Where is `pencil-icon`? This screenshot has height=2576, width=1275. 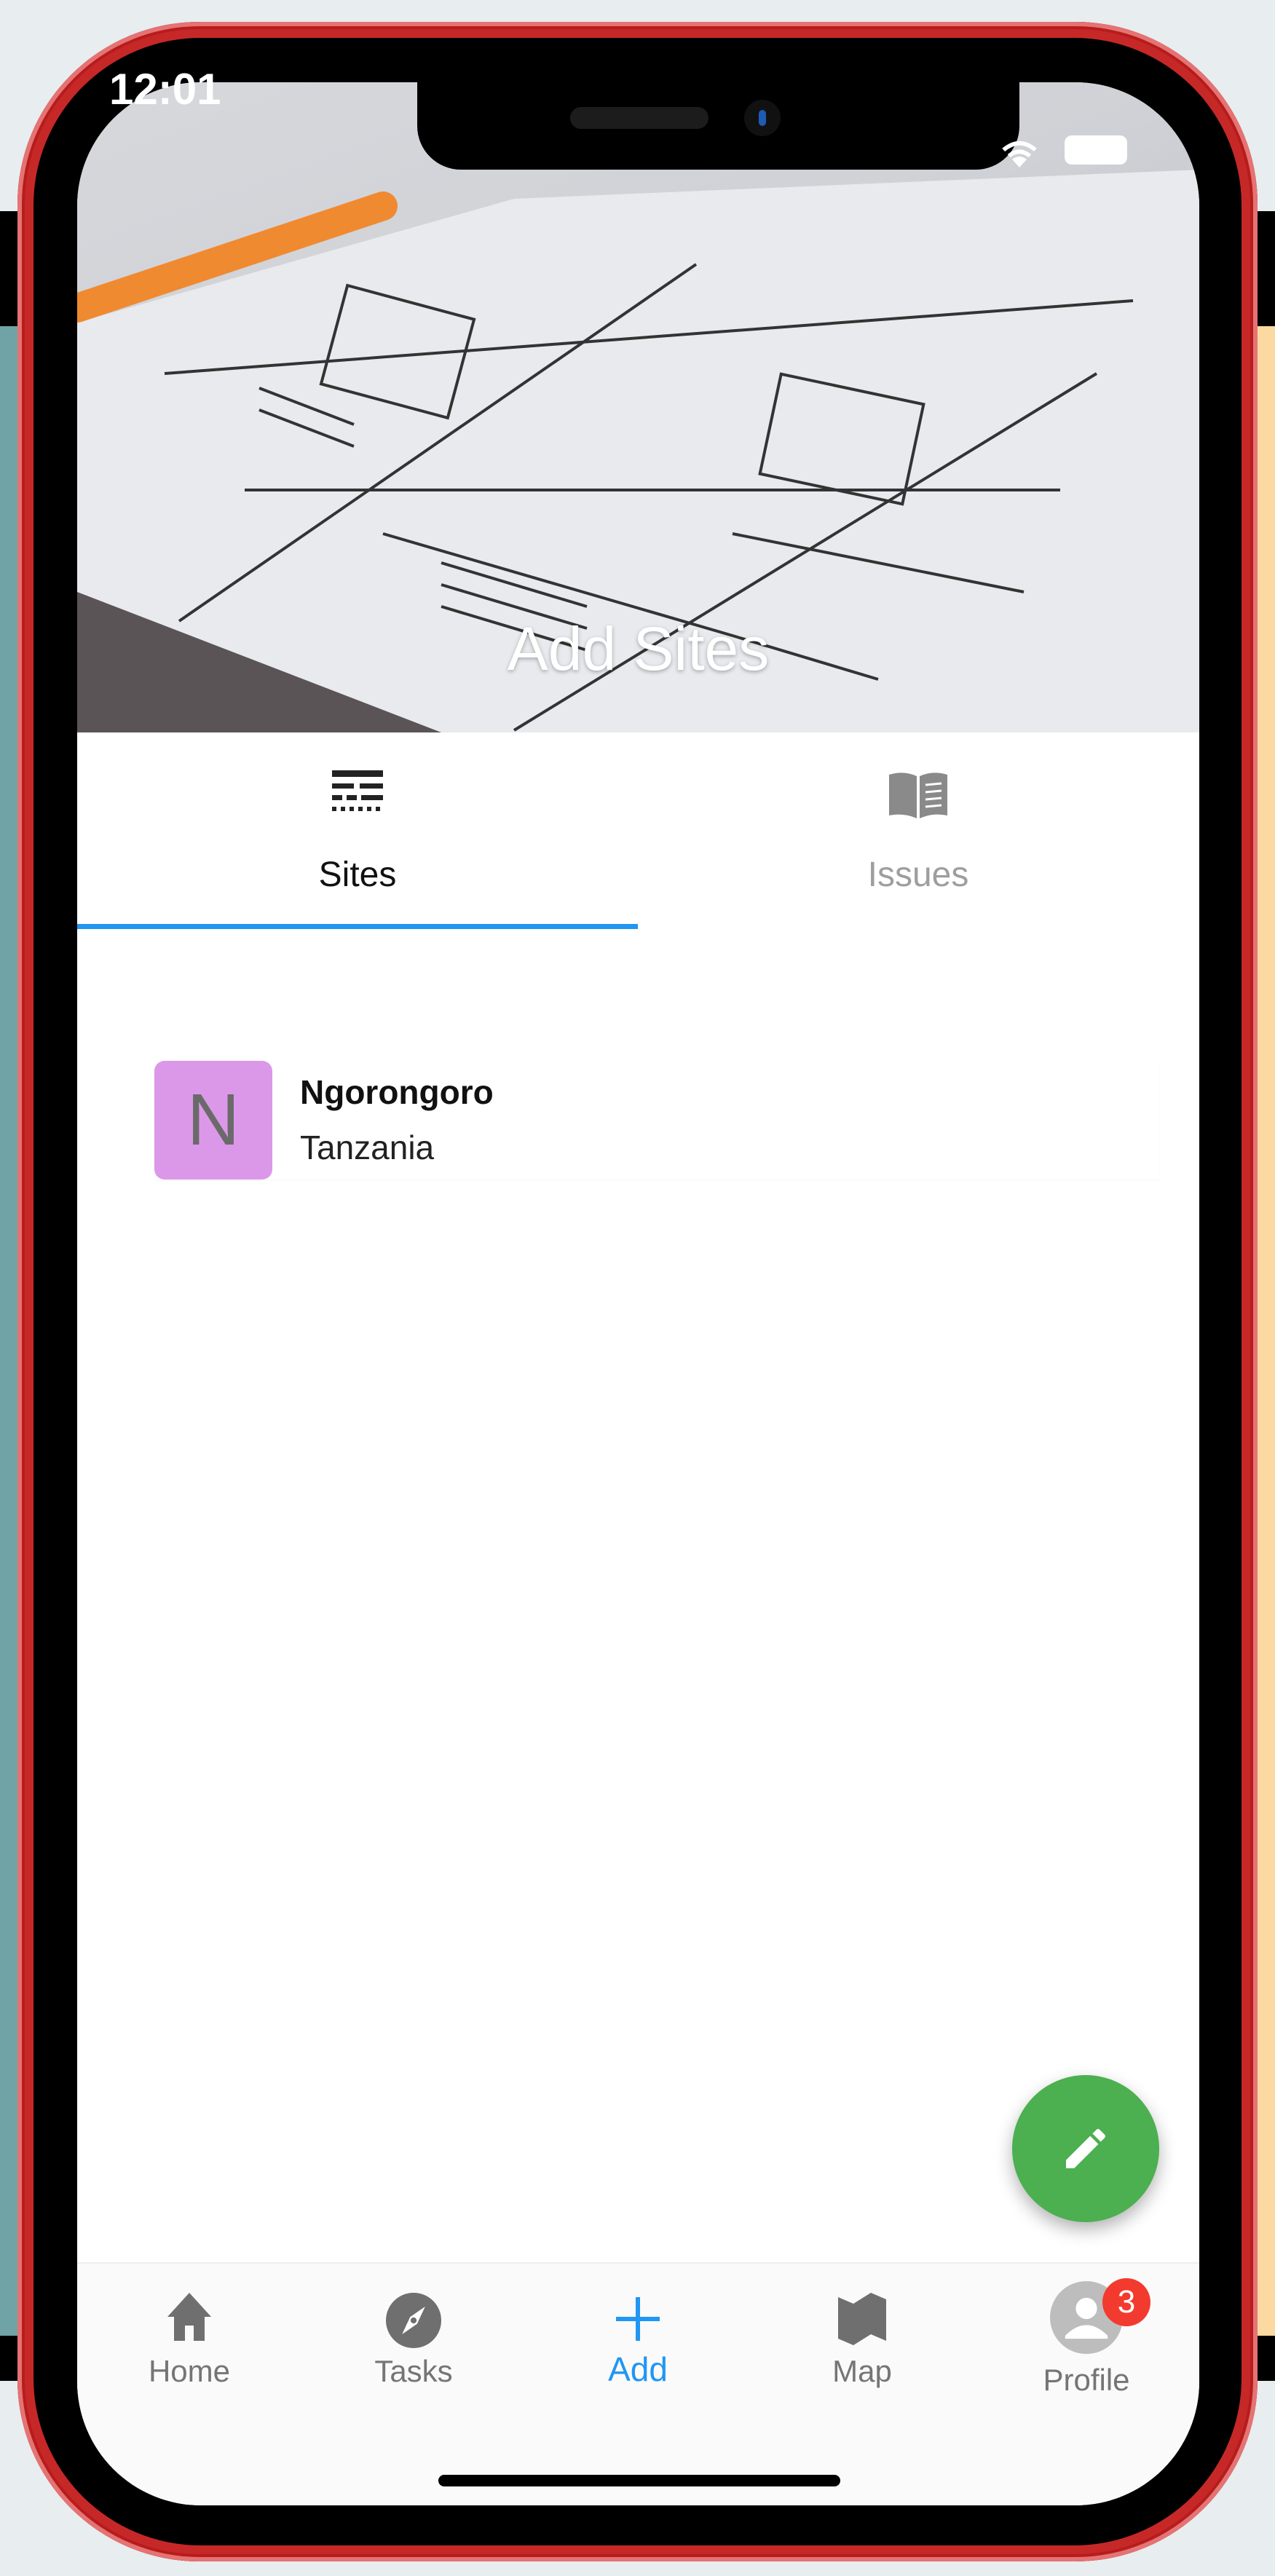 pencil-icon is located at coordinates (1086, 2148).